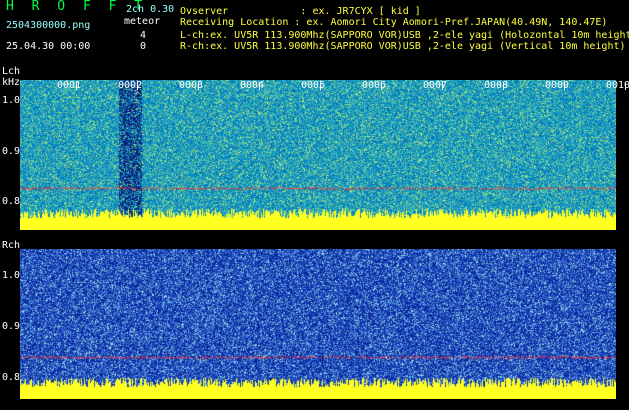 The height and width of the screenshot is (410, 629). I want to click on rch-label: Rch, so click(11, 245).